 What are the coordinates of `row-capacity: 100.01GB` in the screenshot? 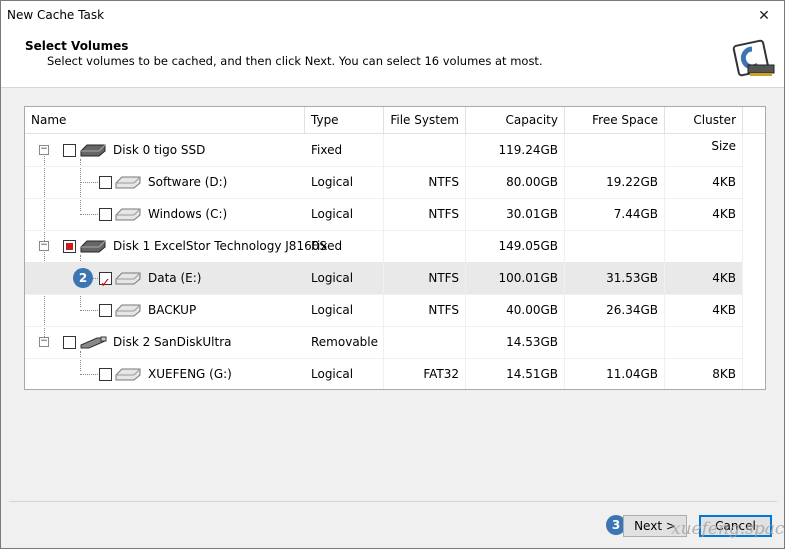 It's located at (515, 278).